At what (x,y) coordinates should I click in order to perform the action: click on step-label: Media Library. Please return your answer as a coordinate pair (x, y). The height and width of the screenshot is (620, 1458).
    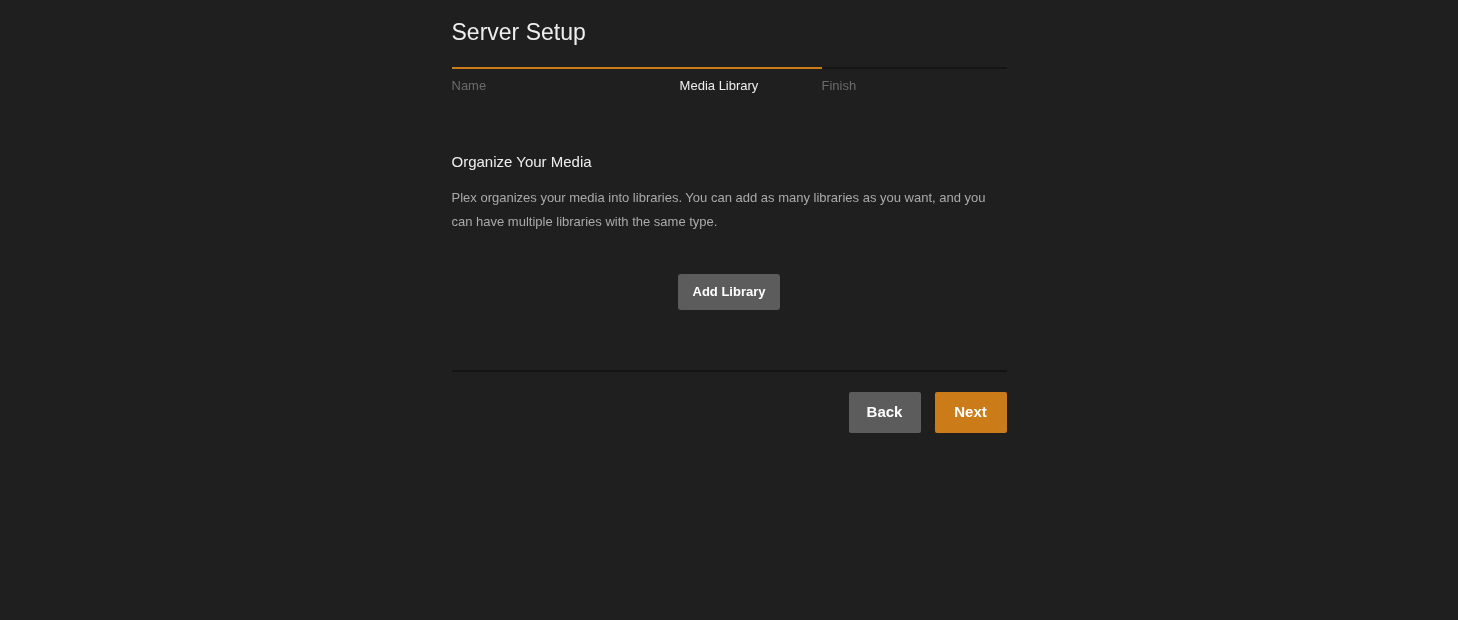
    Looking at the image, I should click on (719, 86).